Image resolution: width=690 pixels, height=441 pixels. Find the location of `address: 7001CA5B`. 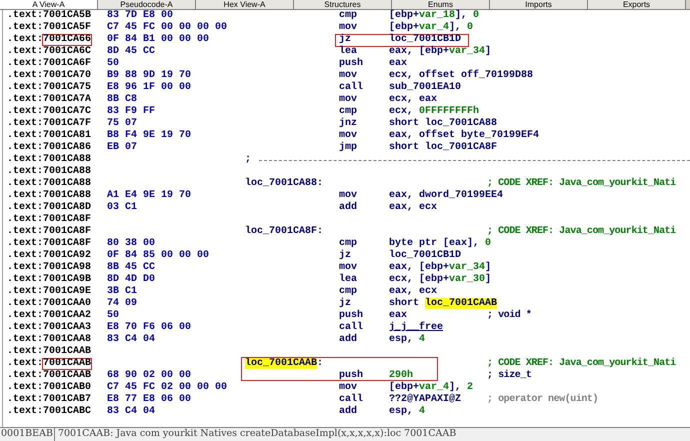

address: 7001CA5B is located at coordinates (67, 16).